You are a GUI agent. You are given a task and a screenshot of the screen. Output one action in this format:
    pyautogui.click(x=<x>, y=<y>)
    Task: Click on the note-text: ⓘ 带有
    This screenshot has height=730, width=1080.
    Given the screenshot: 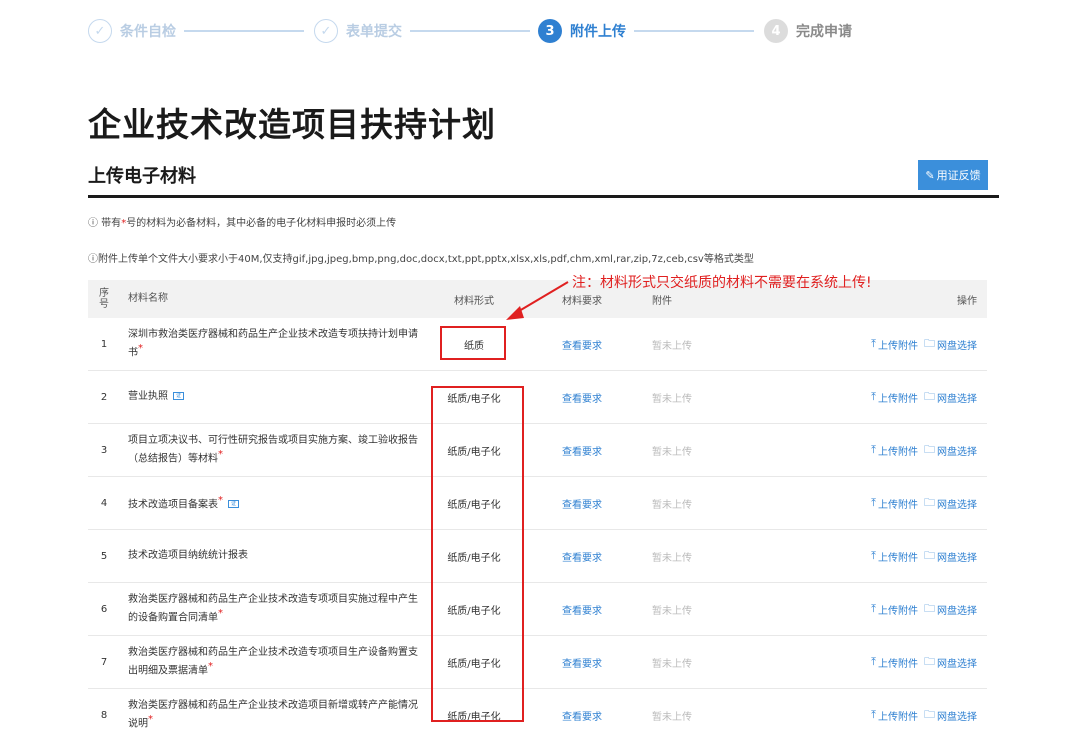 What is the action you would take?
    pyautogui.click(x=105, y=223)
    